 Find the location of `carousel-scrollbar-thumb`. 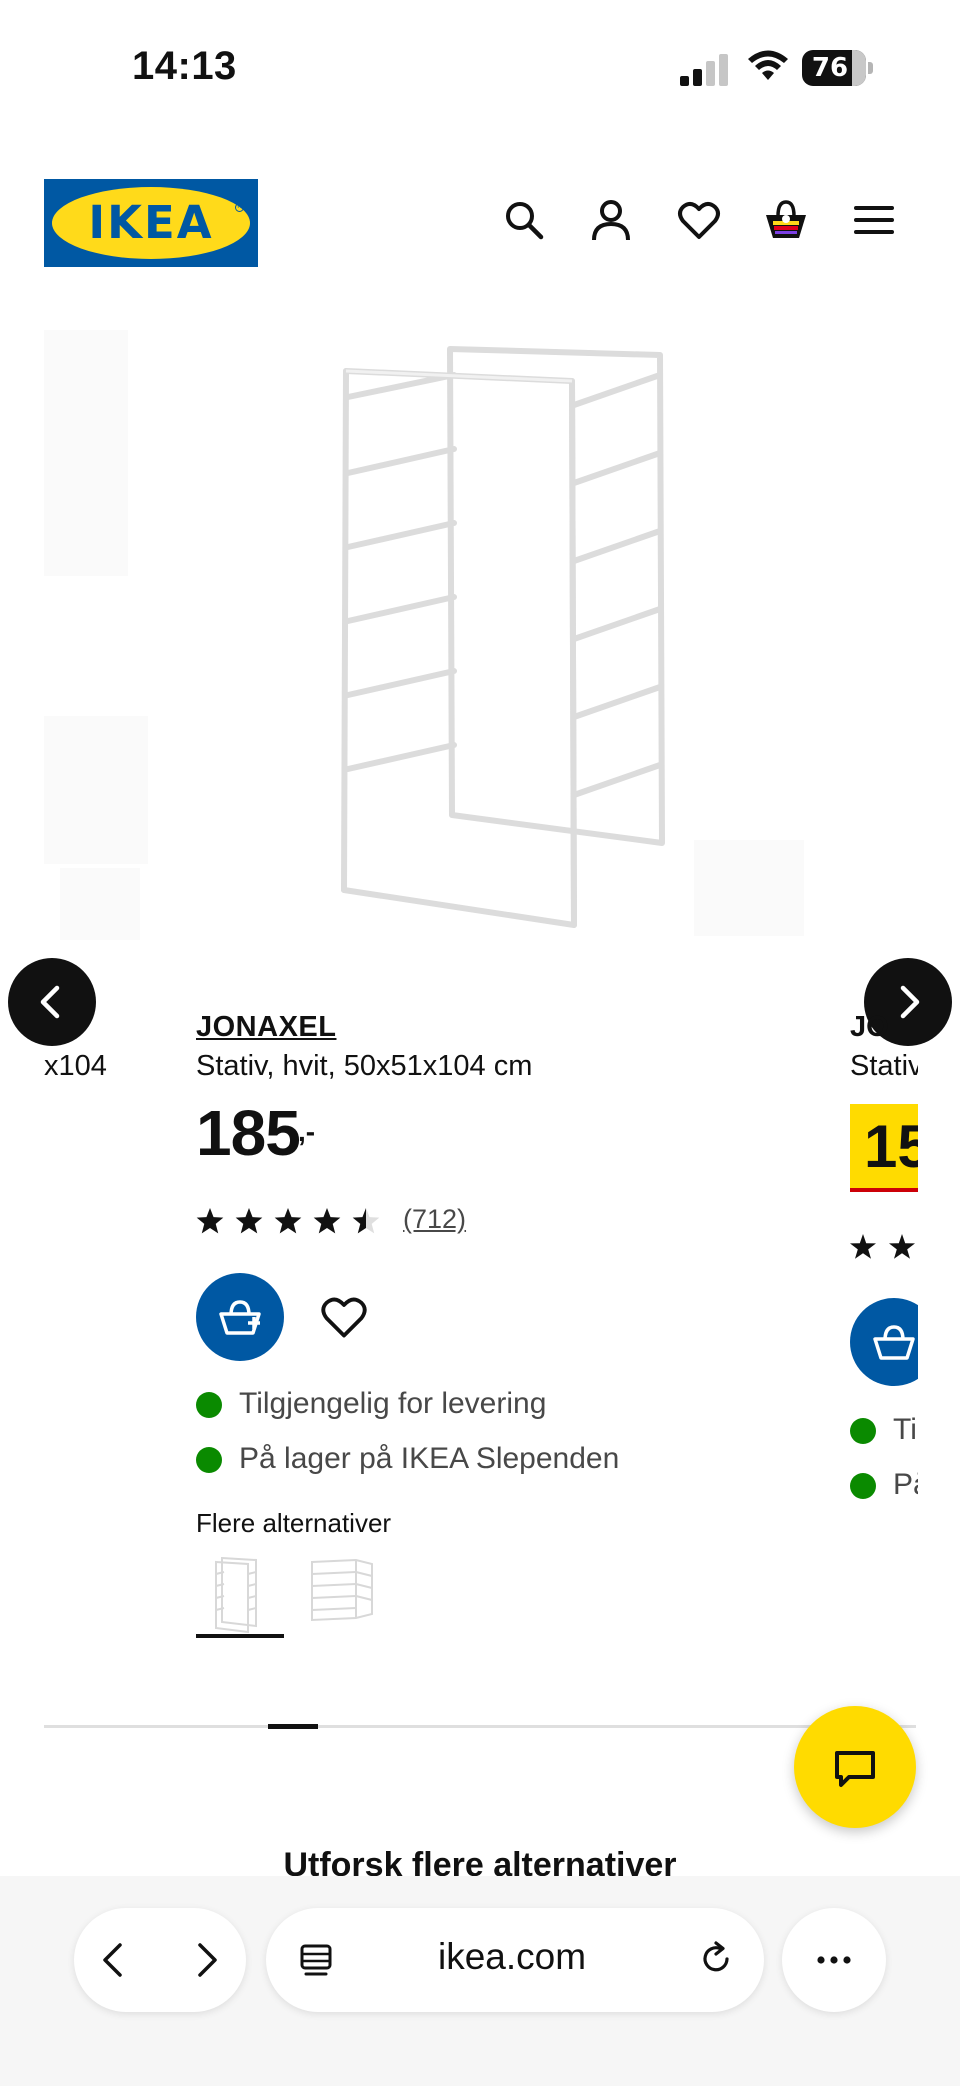

carousel-scrollbar-thumb is located at coordinates (293, 1726).